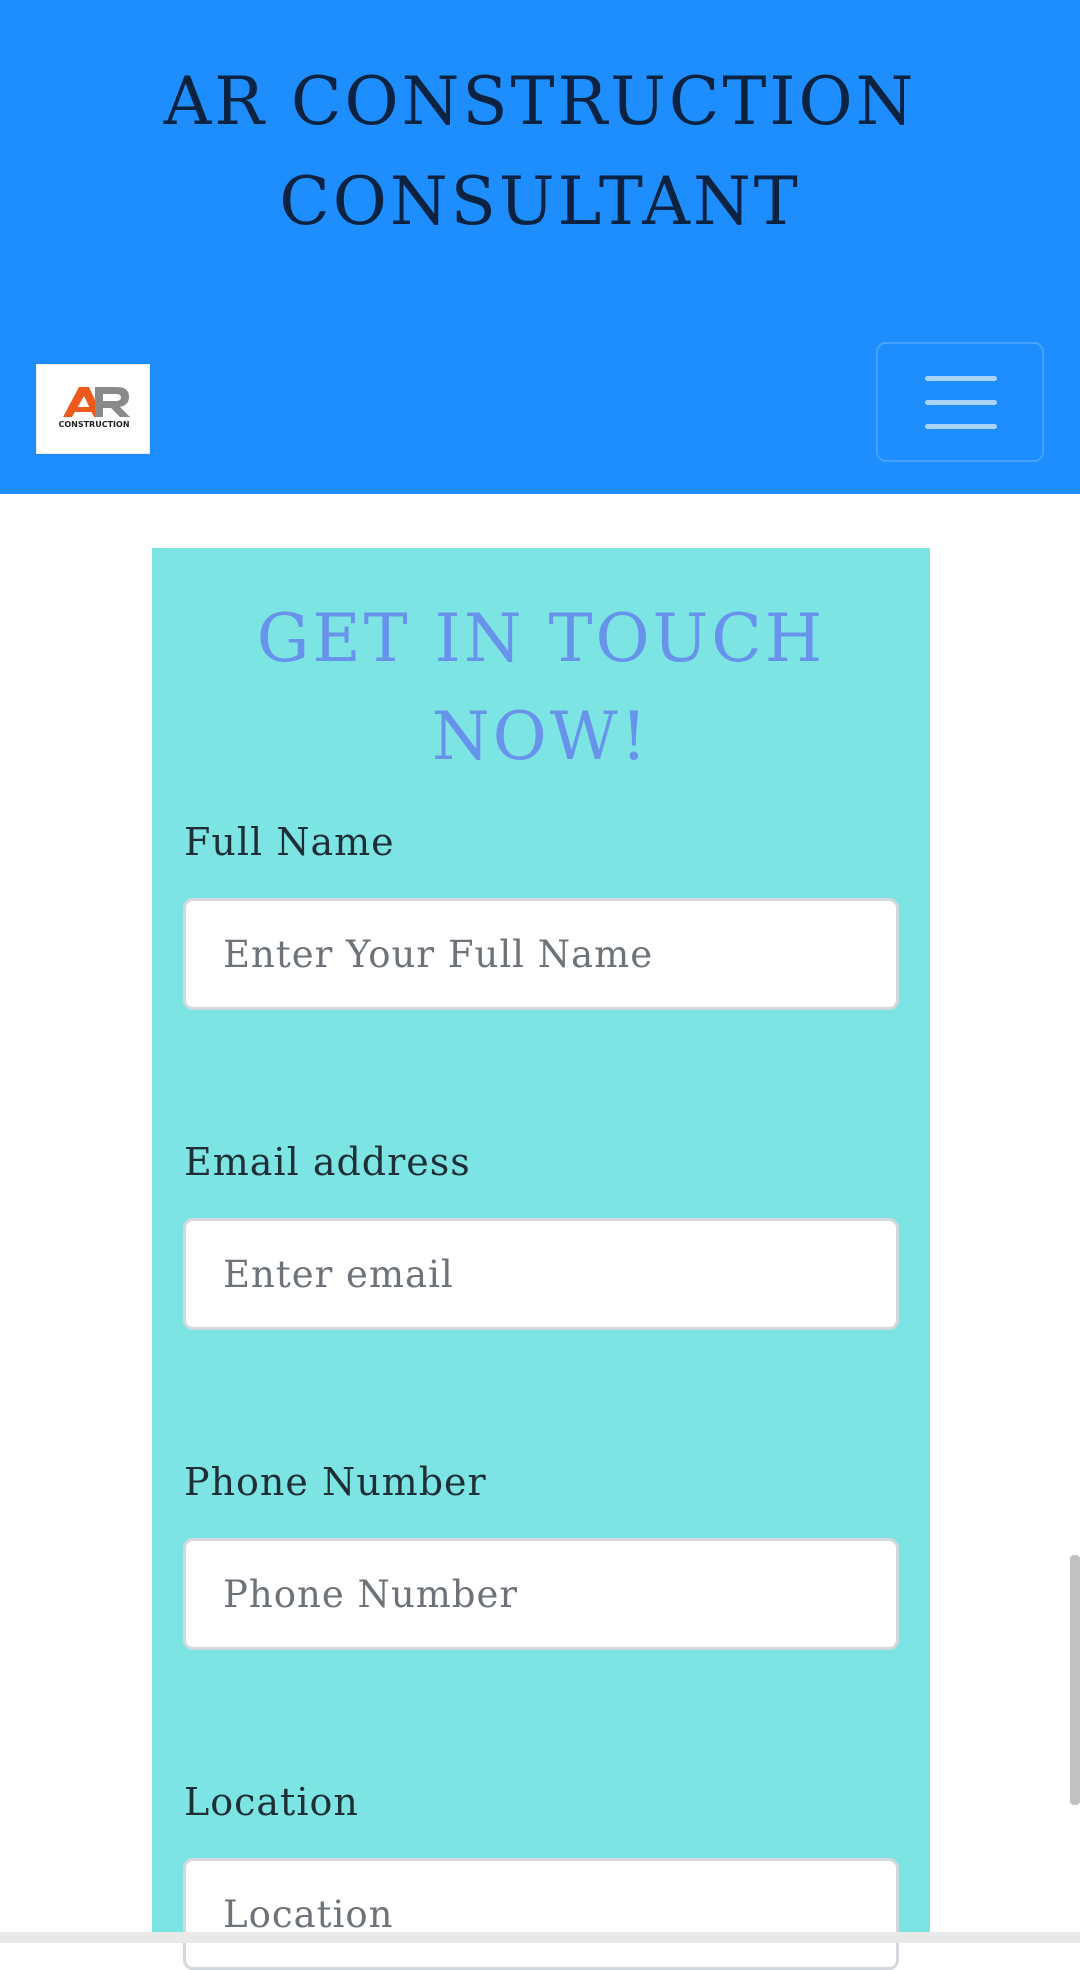  I want to click on page-scrollbar, so click(1075, 1680).